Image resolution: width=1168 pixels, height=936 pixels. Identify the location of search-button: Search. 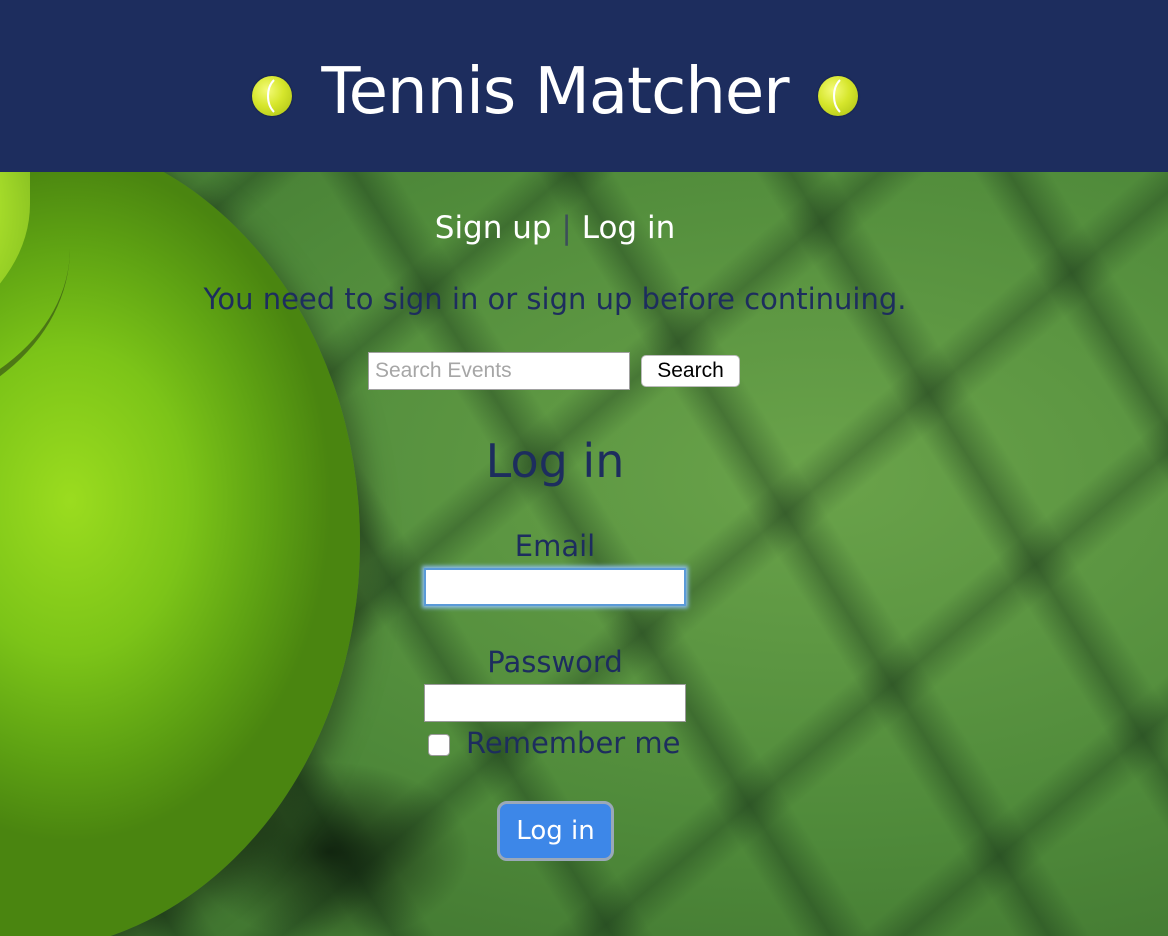
(690, 371).